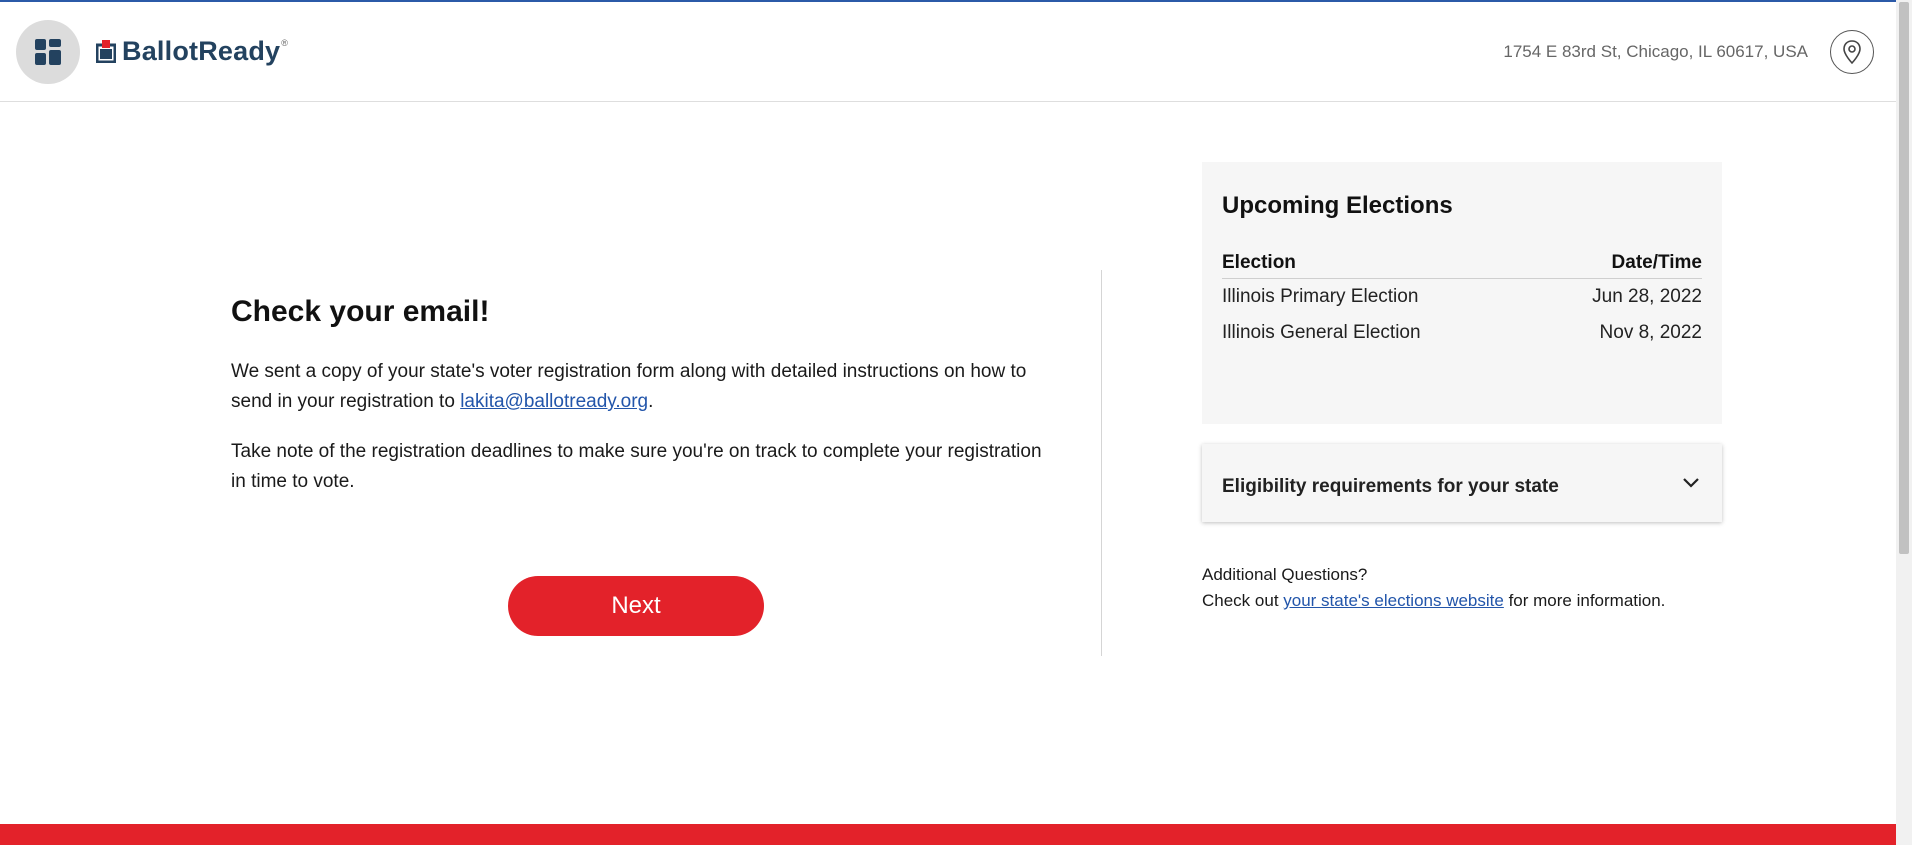  Describe the element at coordinates (1393, 600) in the screenshot. I see `state-elections-website-link: your state's elections website` at that location.